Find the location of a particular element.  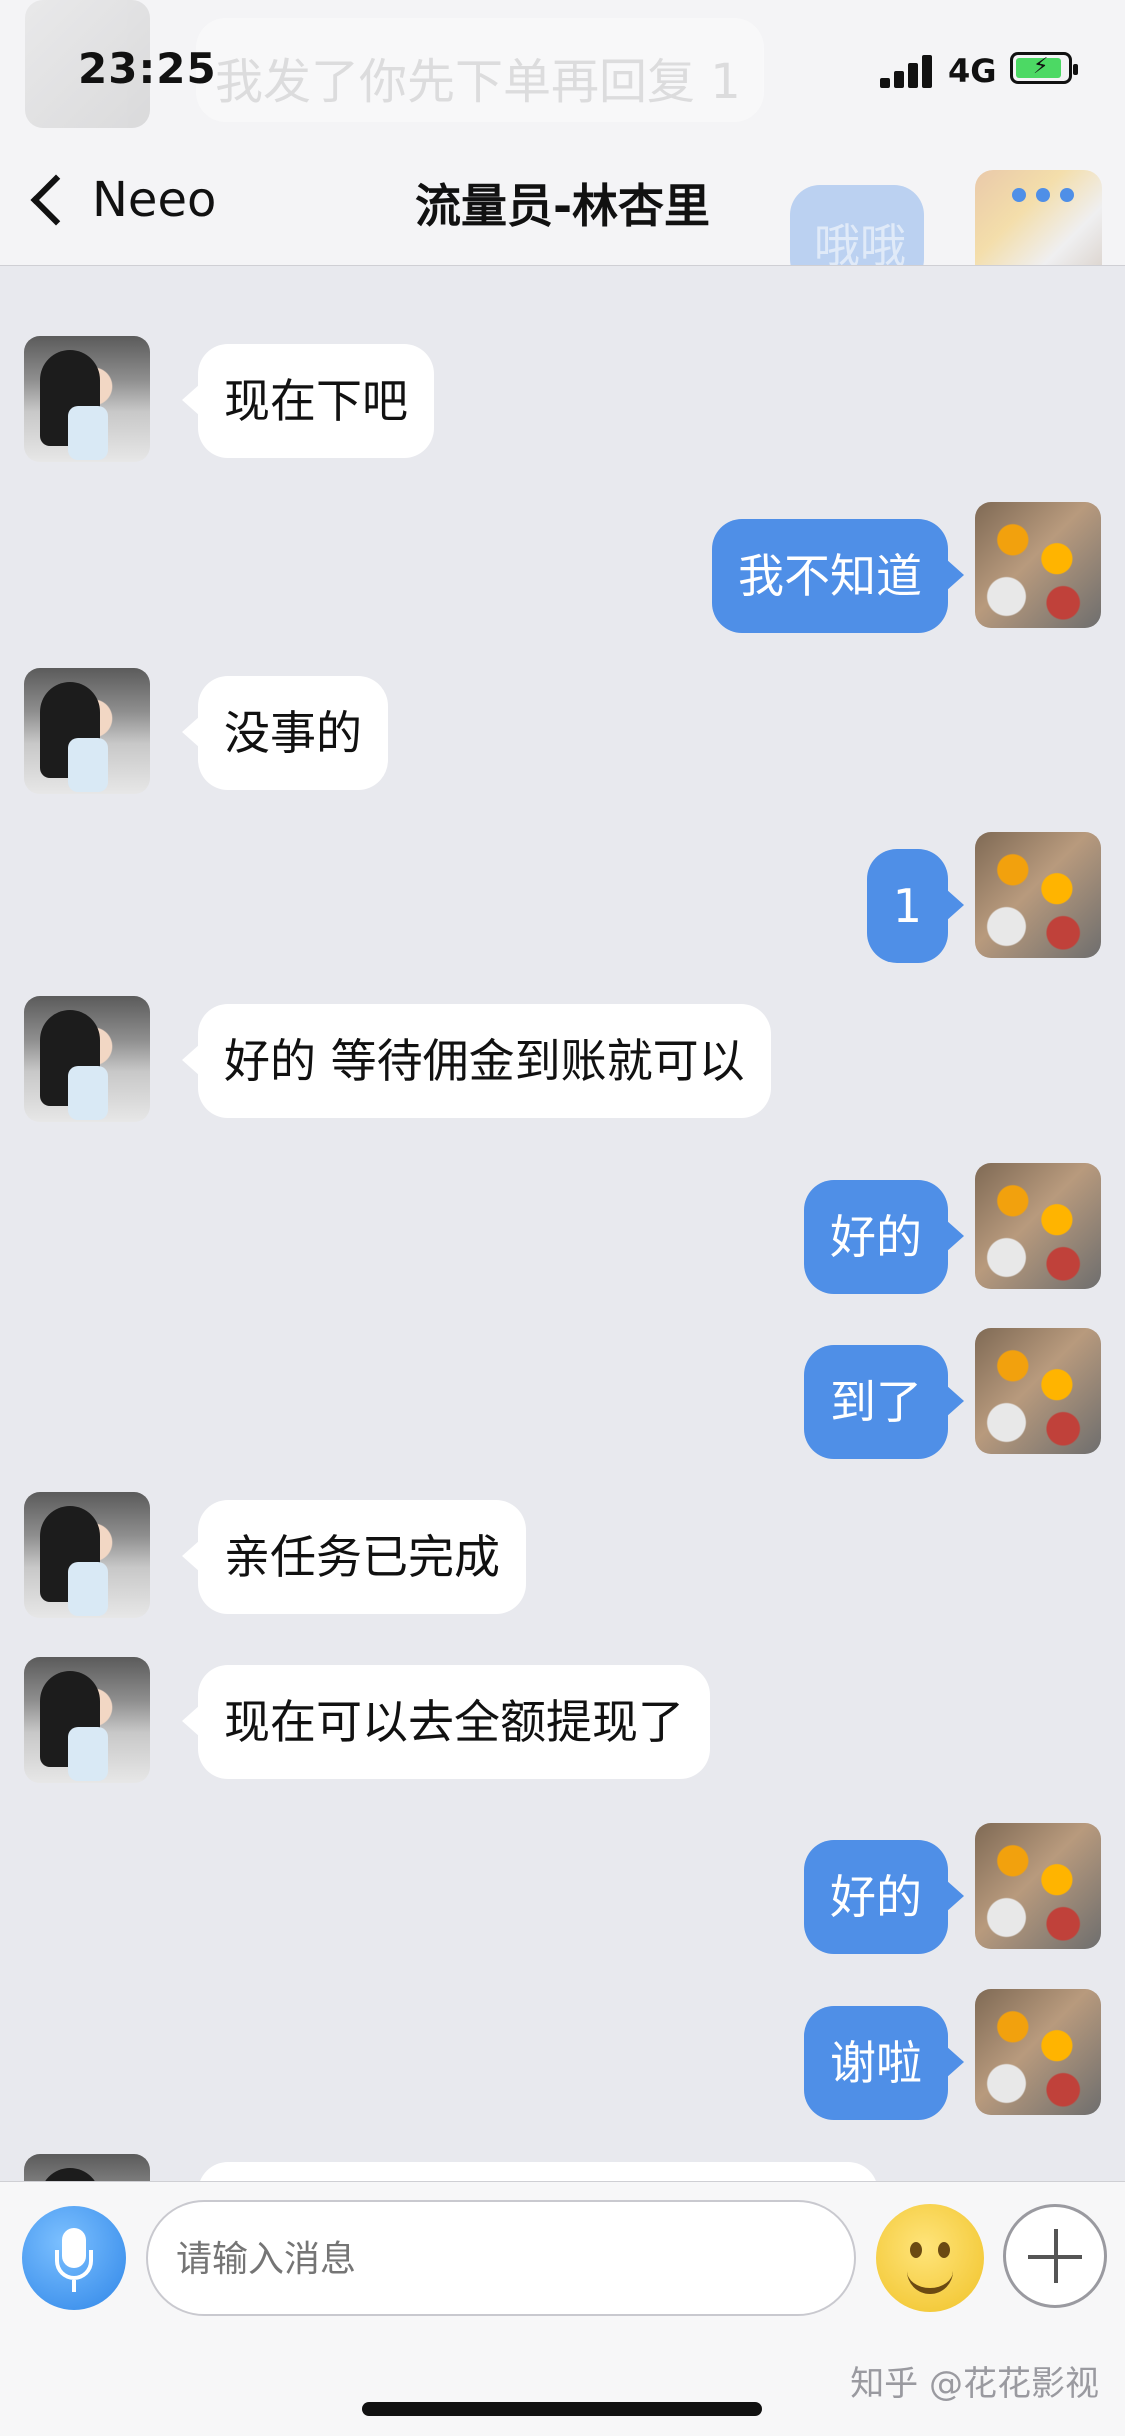

incoming-message: 亲任务已完成 is located at coordinates (354, 1557).